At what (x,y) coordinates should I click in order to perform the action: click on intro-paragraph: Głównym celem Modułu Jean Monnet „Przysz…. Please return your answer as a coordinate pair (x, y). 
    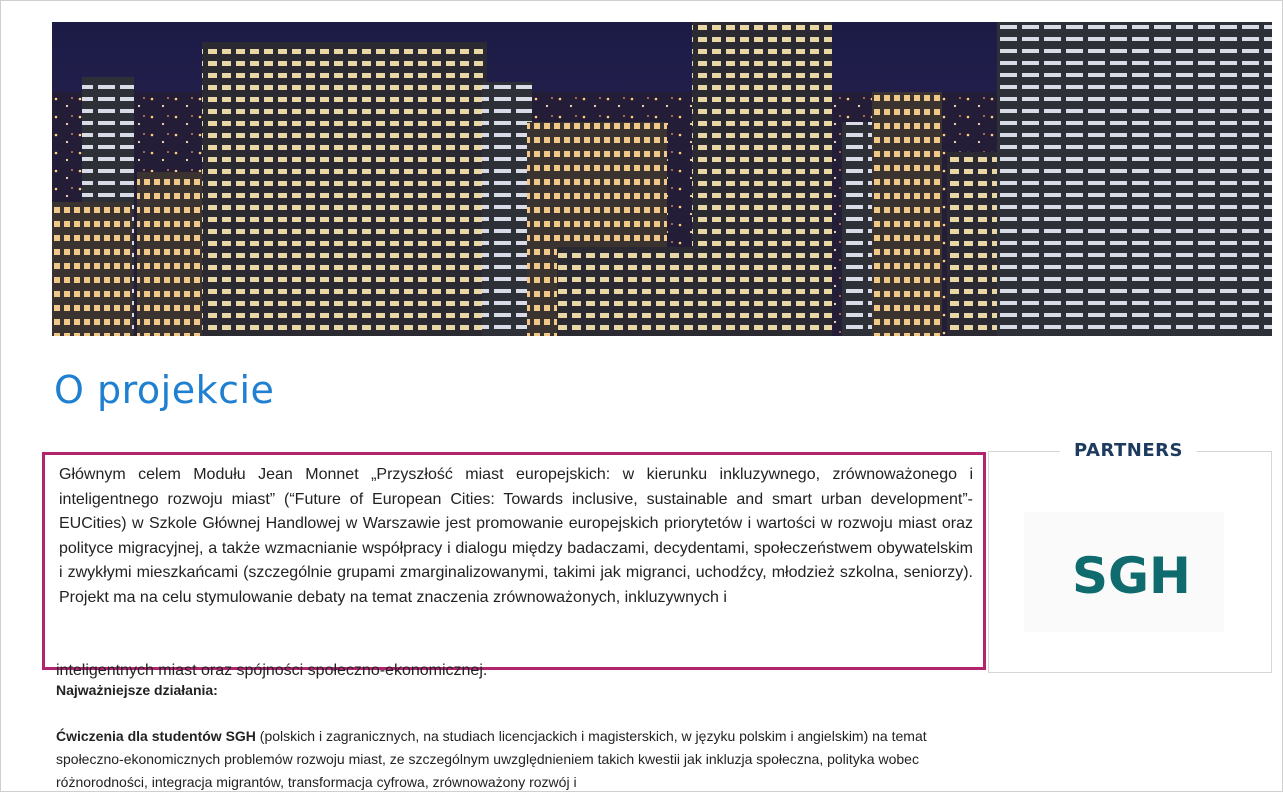
    Looking at the image, I should click on (516, 536).